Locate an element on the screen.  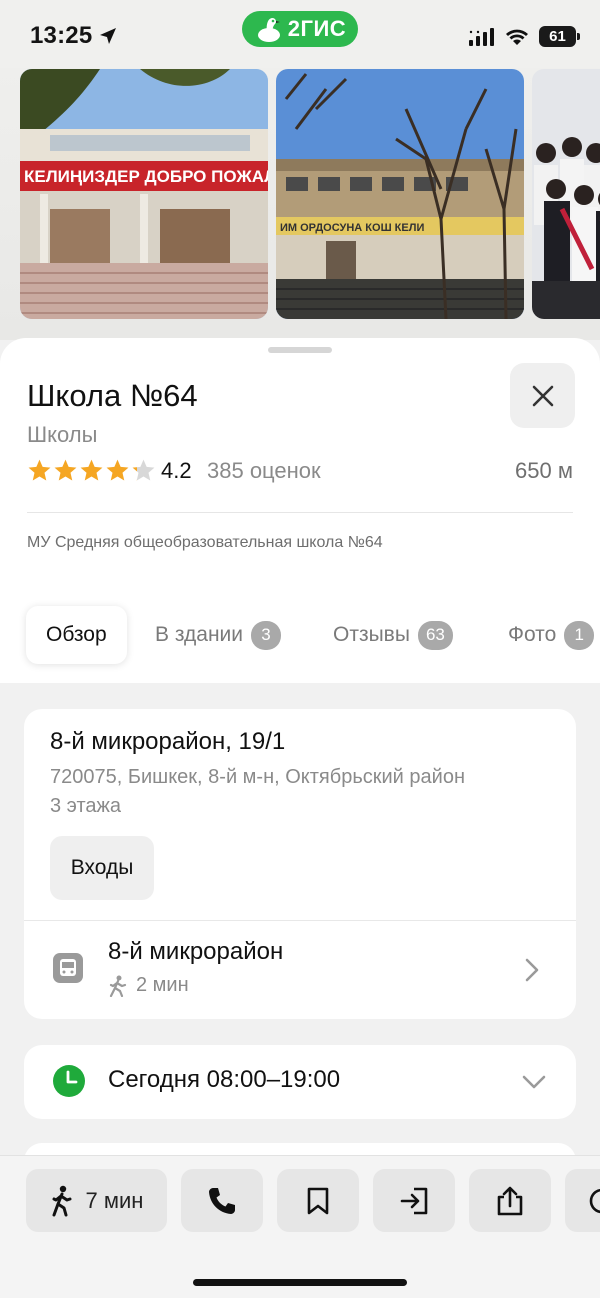
photo-2: ИМ ОРДОСУНА КОШ КЕЛИ is located at coordinates (400, 194).